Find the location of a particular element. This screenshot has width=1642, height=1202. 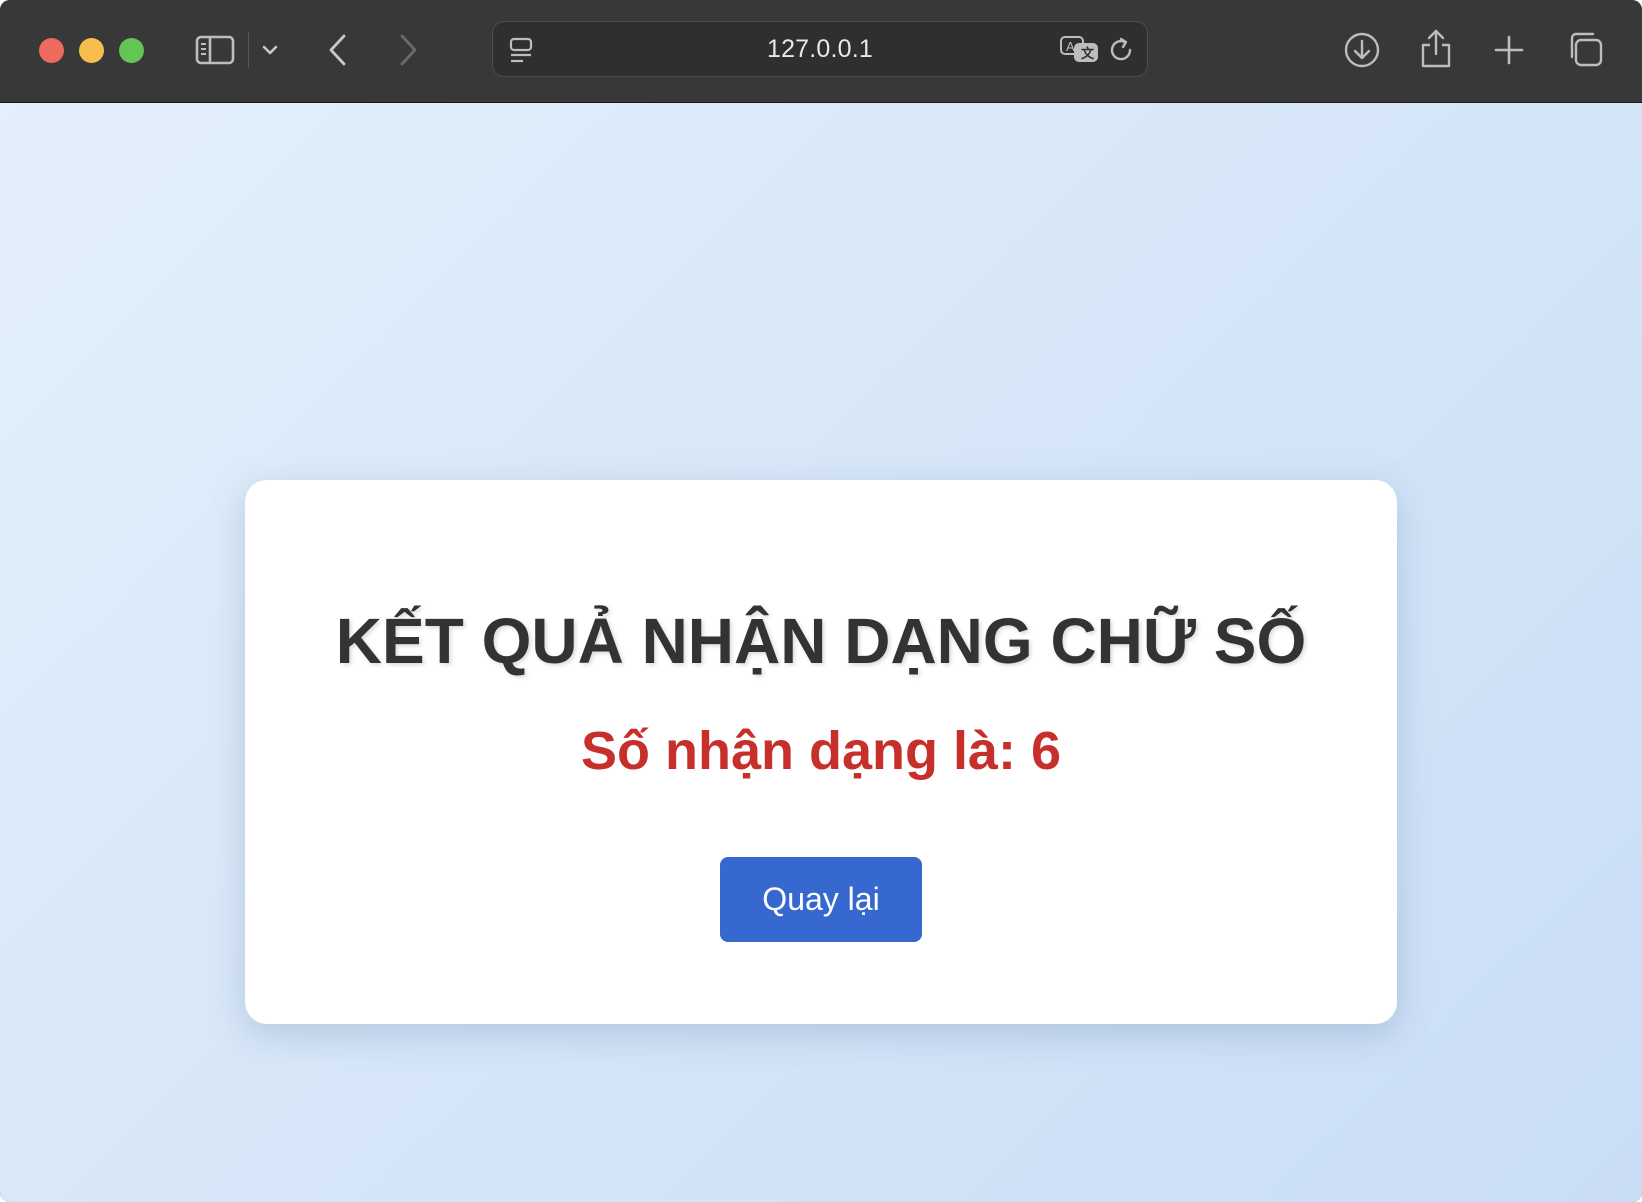

download-icon is located at coordinates (1362, 50).